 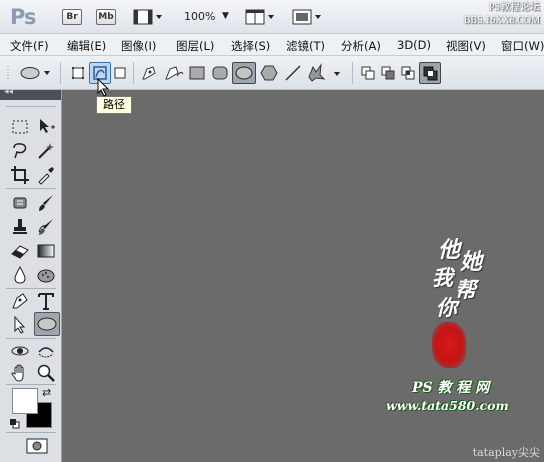 I want to click on zoom-tool, so click(x=46, y=373).